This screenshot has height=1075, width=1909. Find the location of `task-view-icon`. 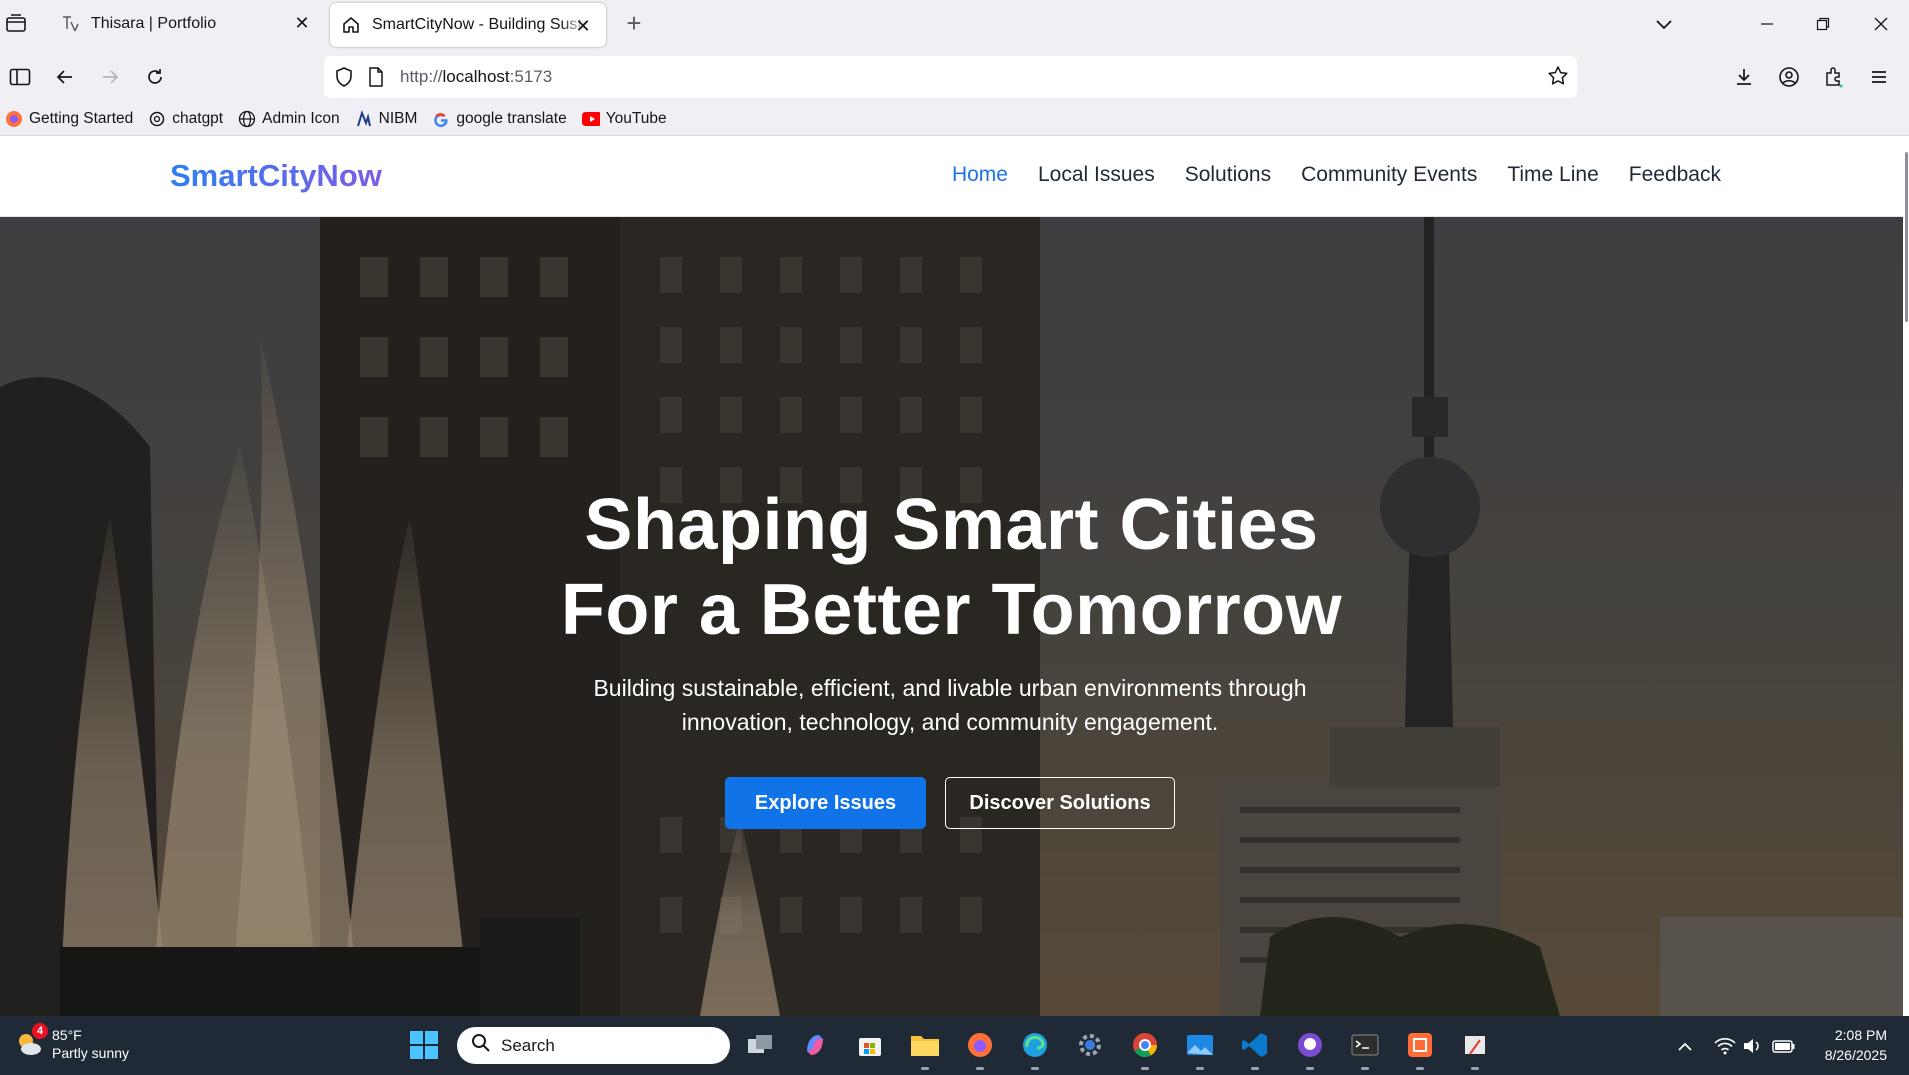

task-view-icon is located at coordinates (760, 1045).